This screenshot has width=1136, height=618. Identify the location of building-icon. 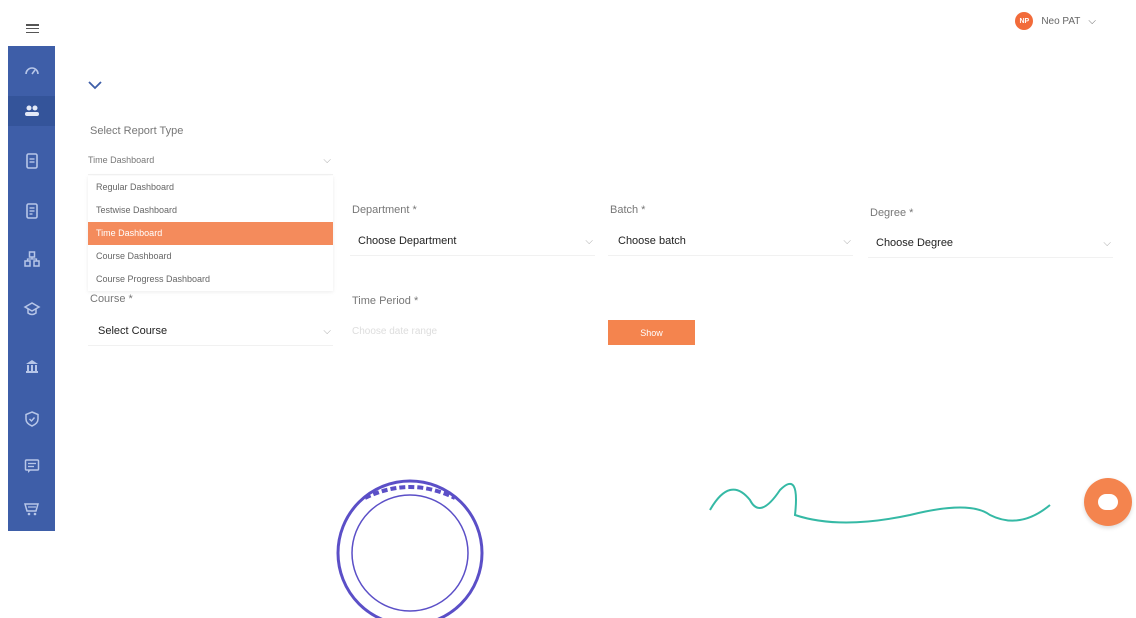
(31, 366).